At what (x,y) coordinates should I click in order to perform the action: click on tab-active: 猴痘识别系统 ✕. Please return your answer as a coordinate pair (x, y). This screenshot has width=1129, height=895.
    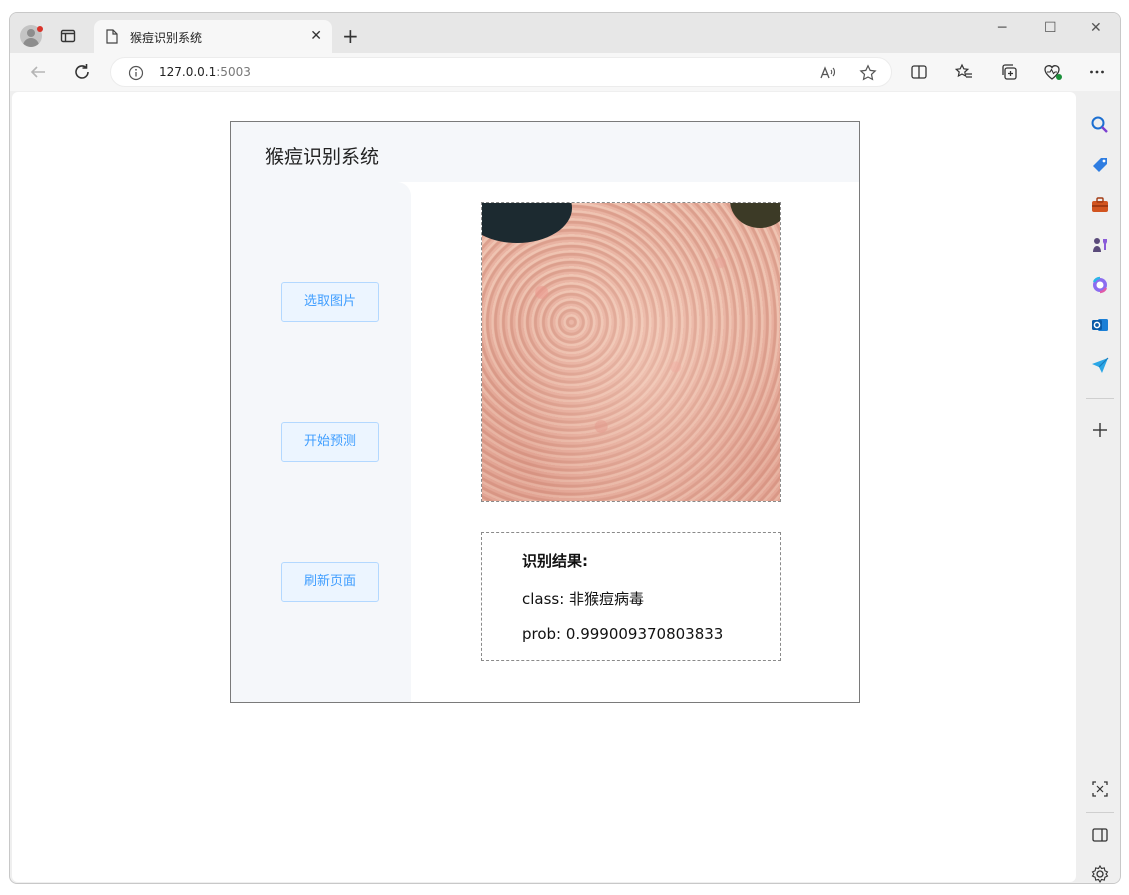
    Looking at the image, I should click on (213, 36).